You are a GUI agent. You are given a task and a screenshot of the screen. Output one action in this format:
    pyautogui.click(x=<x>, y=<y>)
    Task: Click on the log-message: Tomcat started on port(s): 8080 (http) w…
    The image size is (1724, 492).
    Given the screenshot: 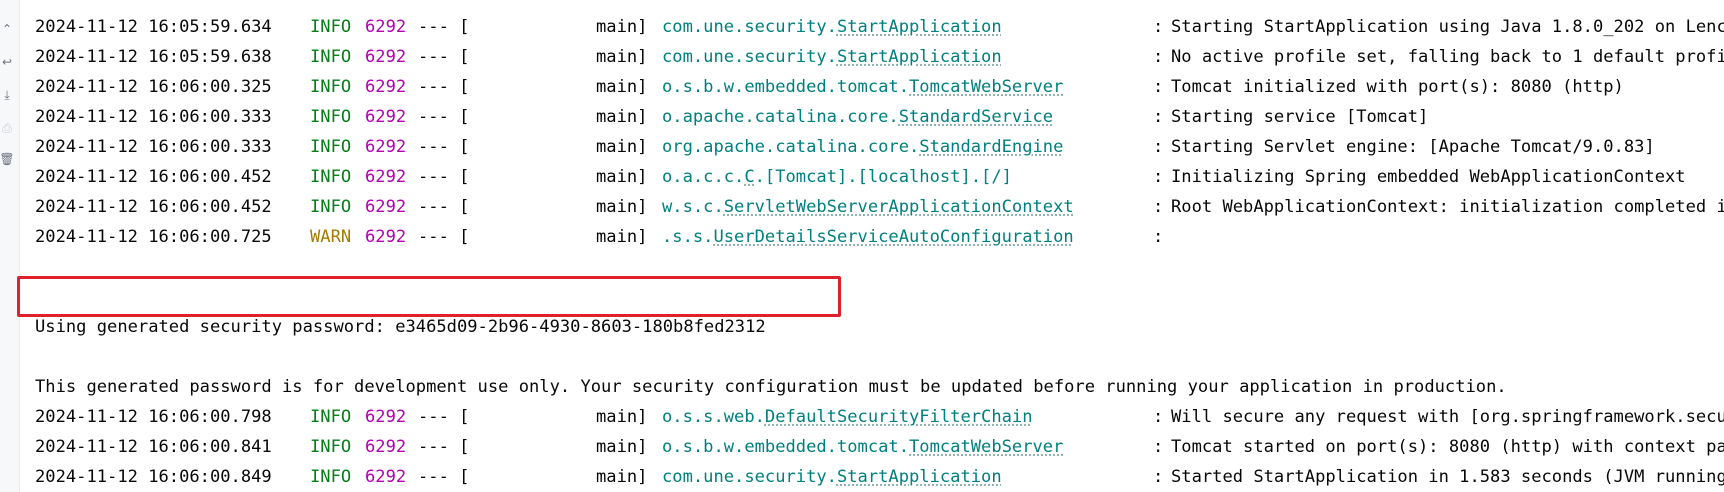 What is the action you would take?
    pyautogui.click(x=1447, y=447)
    